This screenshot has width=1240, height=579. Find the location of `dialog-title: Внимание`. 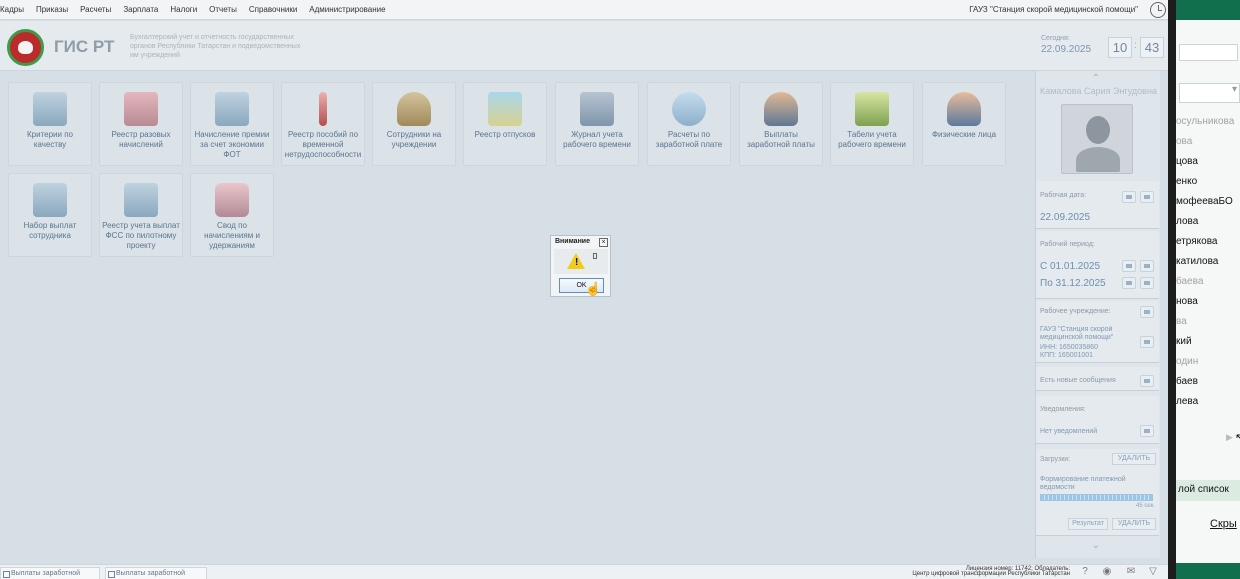

dialog-title: Внимание is located at coordinates (572, 241).